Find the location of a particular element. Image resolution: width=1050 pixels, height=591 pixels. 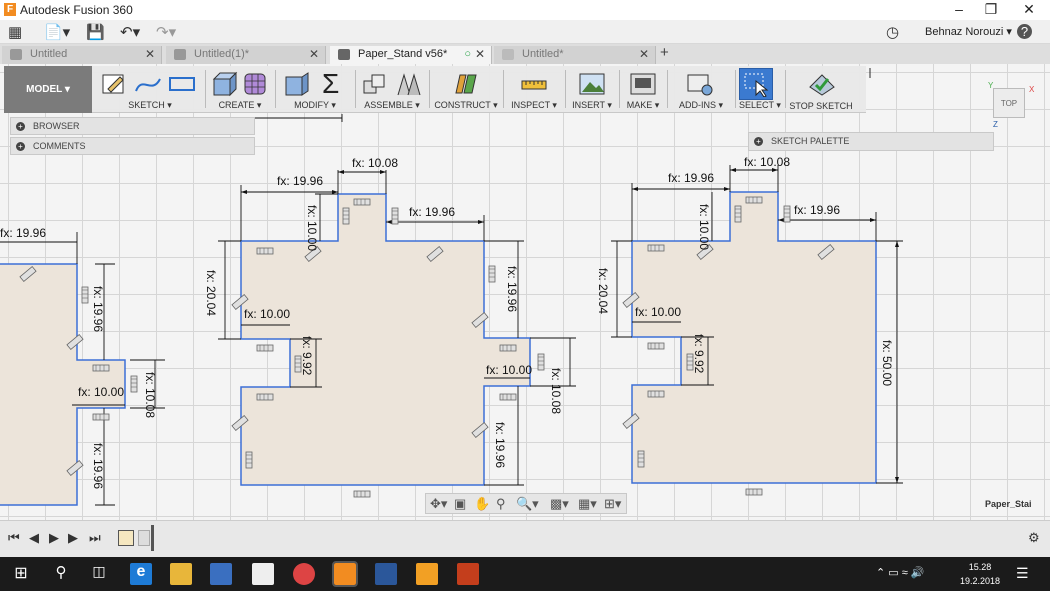

task-view-icon: ◫ is located at coordinates (99, 574).